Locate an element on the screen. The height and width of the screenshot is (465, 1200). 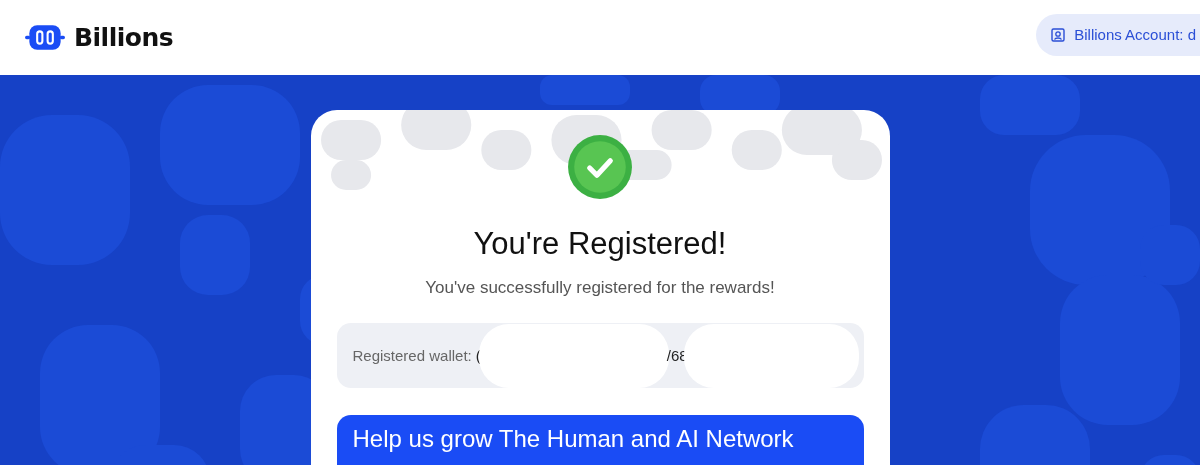
account-button: Billions Account: d is located at coordinates (1118, 34).